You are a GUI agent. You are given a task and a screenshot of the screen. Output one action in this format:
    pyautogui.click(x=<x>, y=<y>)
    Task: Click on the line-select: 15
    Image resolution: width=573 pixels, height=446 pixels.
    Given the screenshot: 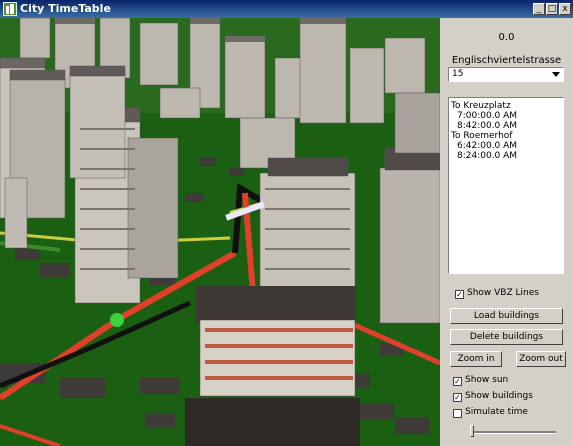 What is the action you would take?
    pyautogui.click(x=506, y=74)
    